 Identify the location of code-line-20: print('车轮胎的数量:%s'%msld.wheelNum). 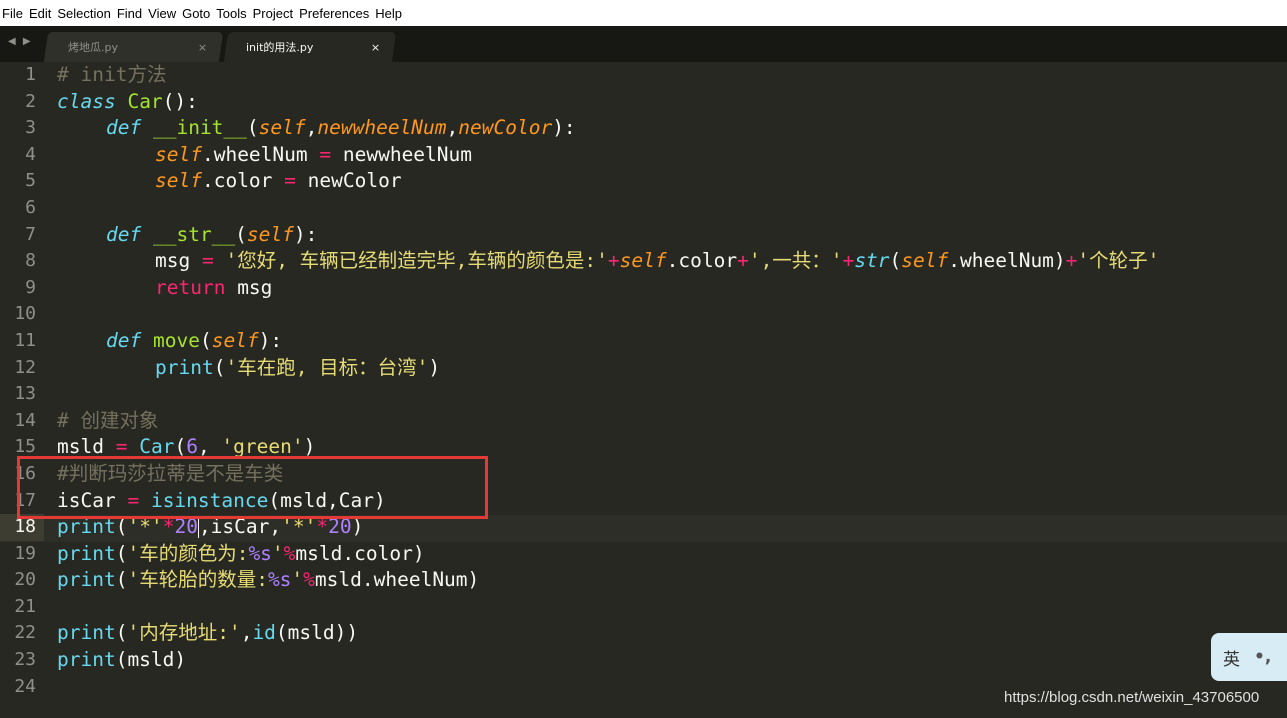
(268, 580).